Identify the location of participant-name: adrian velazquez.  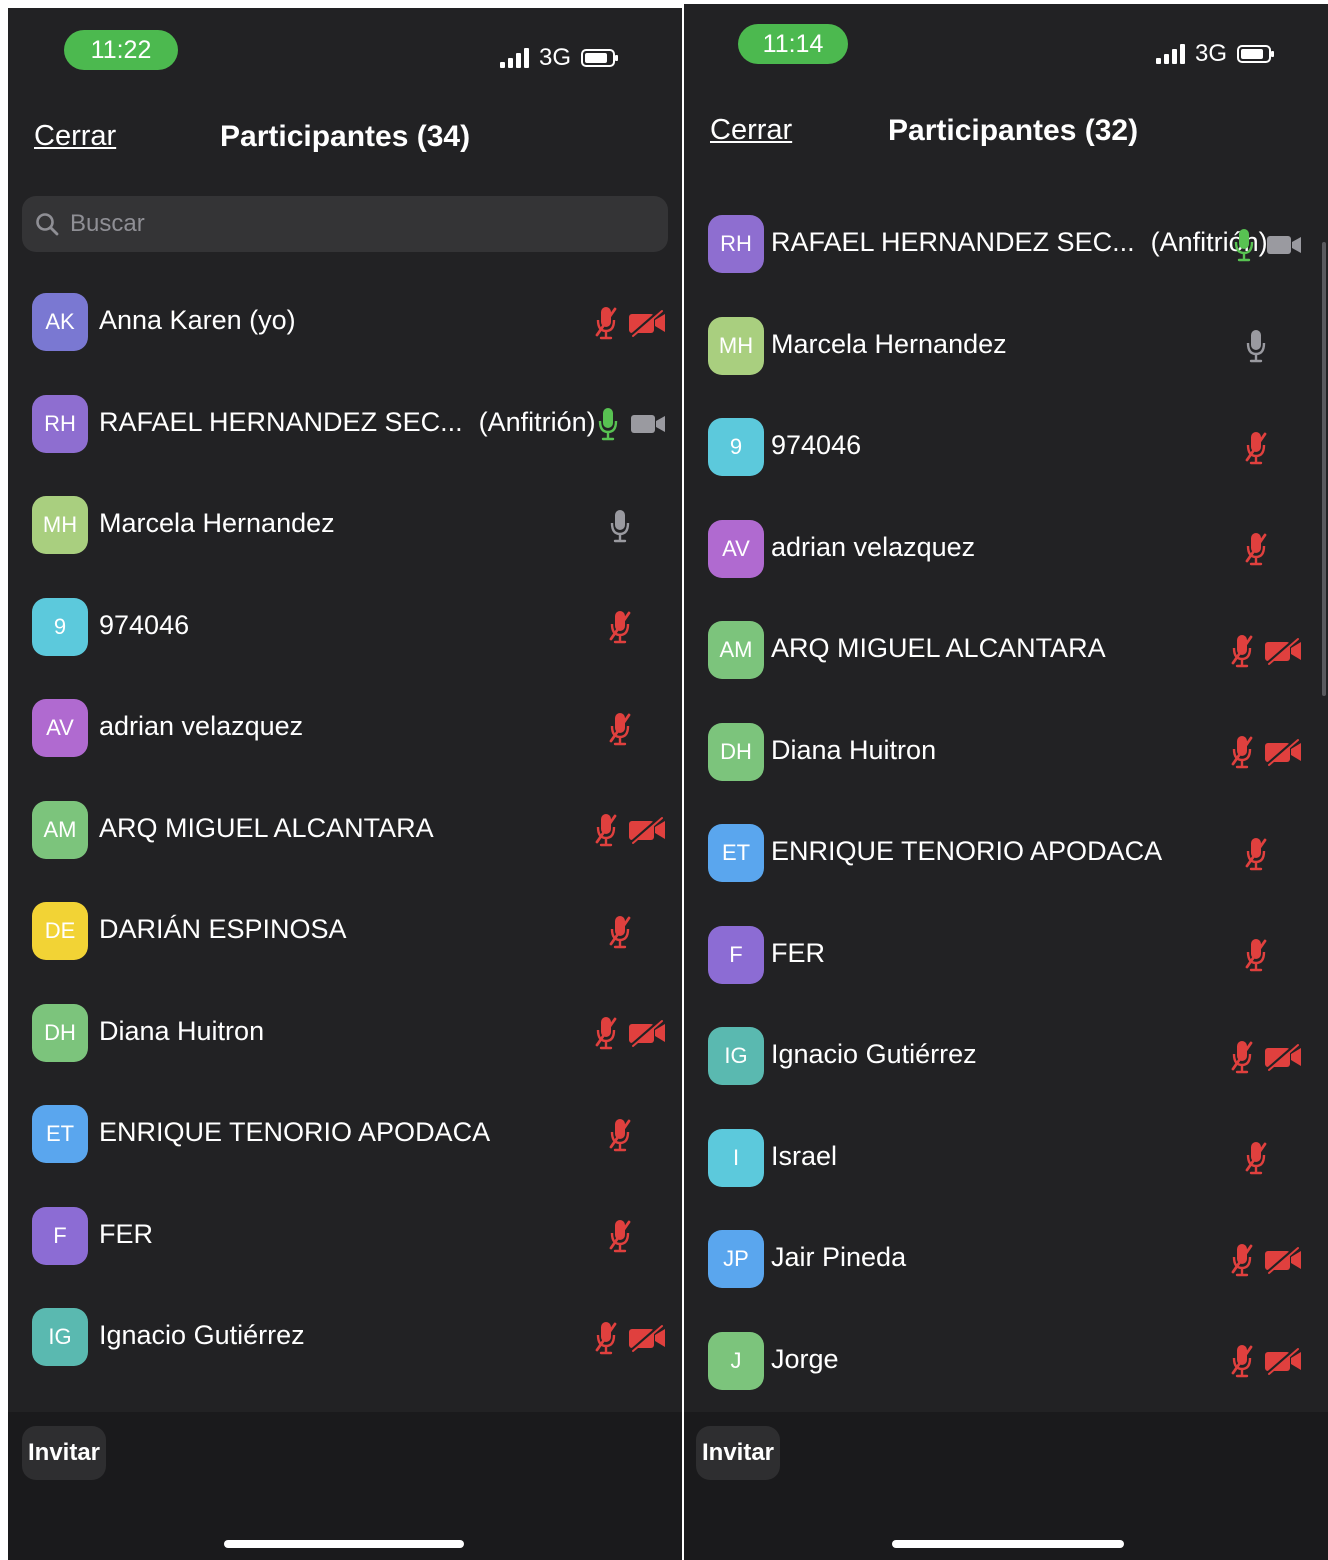
(201, 726).